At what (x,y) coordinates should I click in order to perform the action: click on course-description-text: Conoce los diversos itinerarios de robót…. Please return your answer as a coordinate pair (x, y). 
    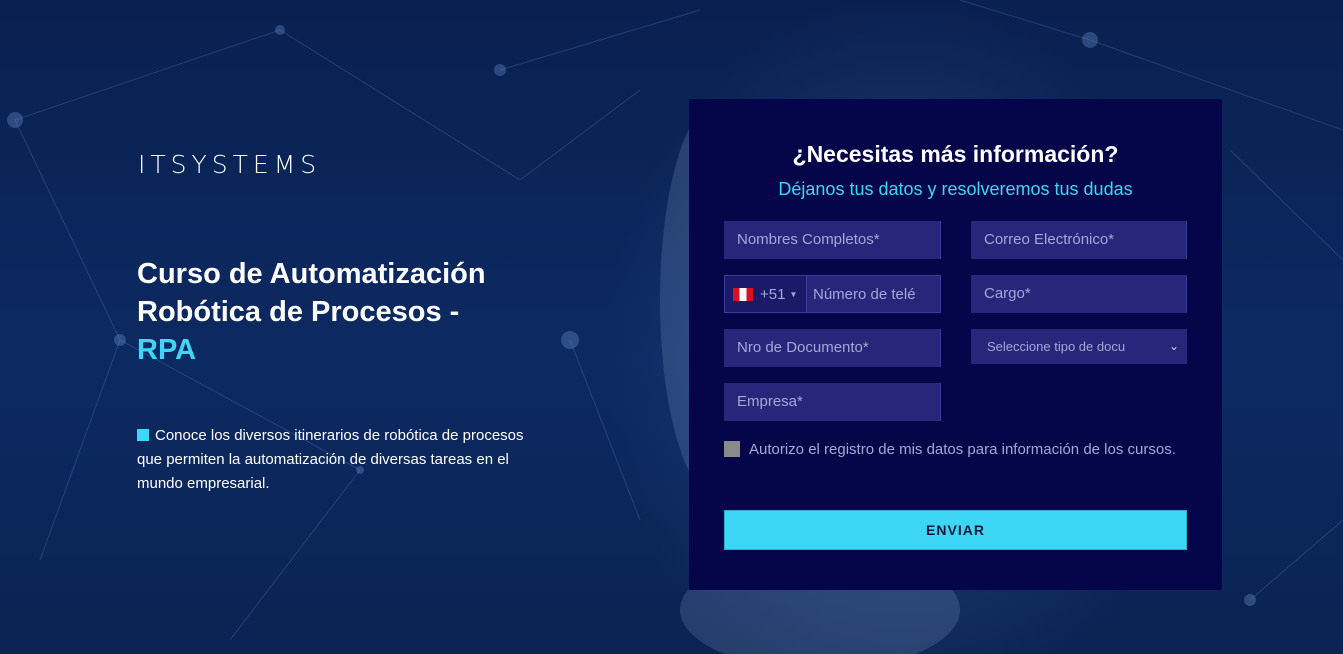
    Looking at the image, I should click on (330, 459).